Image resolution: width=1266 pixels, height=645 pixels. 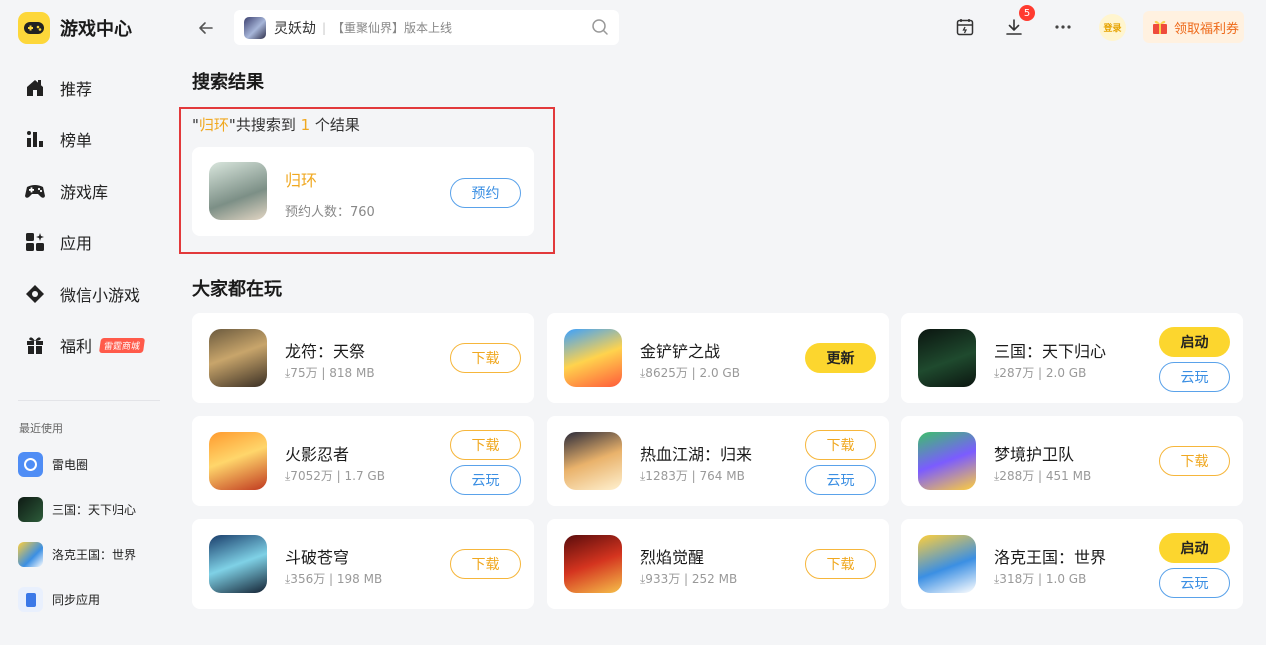 I want to click on store-badge: 雷霆商城, so click(x=122, y=345).